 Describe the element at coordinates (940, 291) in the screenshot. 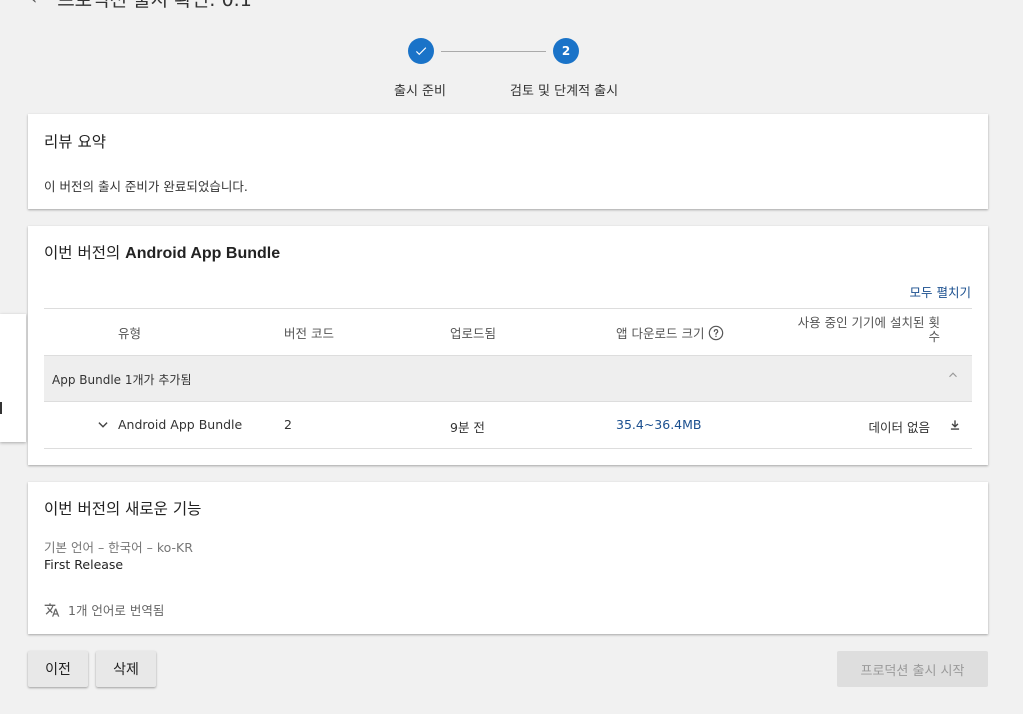

I see `expand-all-link: 모두 펼치기` at that location.